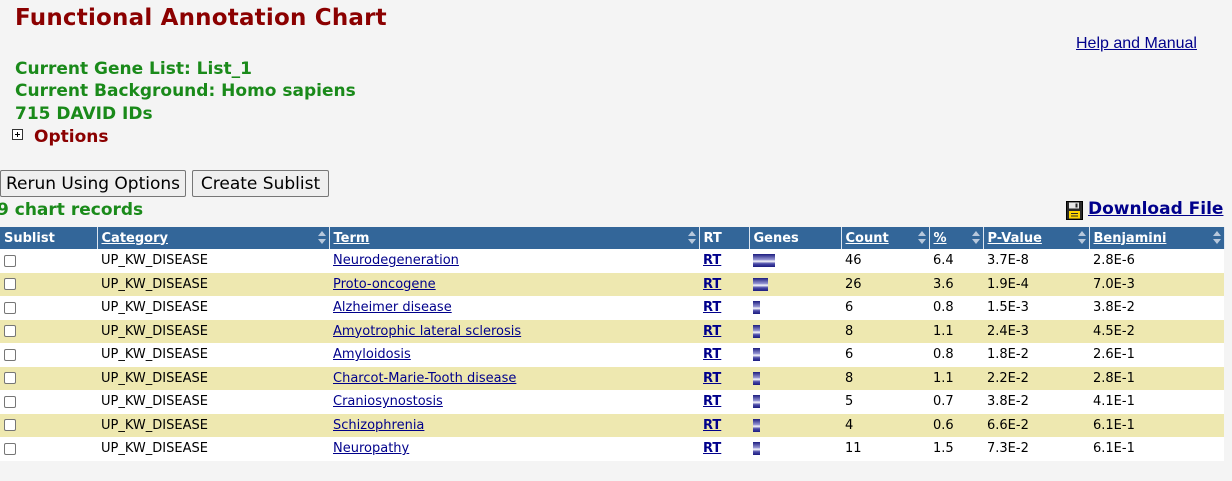 Image resolution: width=1232 pixels, height=481 pixels. I want to click on term-link: Neurodegeneration, so click(396, 260).